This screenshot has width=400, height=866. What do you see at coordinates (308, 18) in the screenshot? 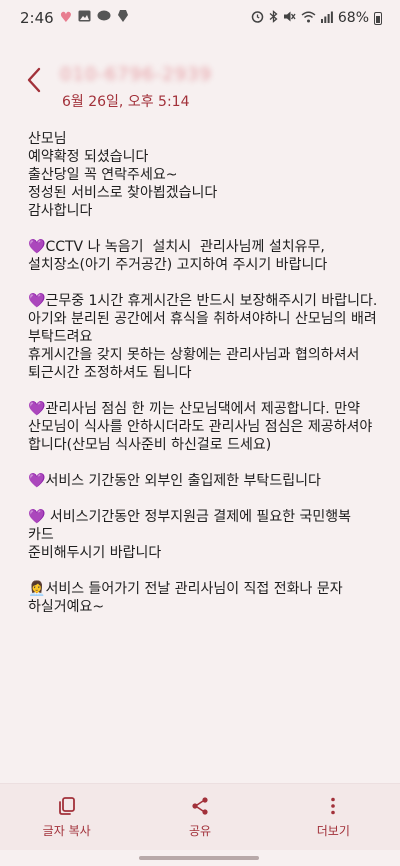
I see `wifi-icon` at bounding box center [308, 18].